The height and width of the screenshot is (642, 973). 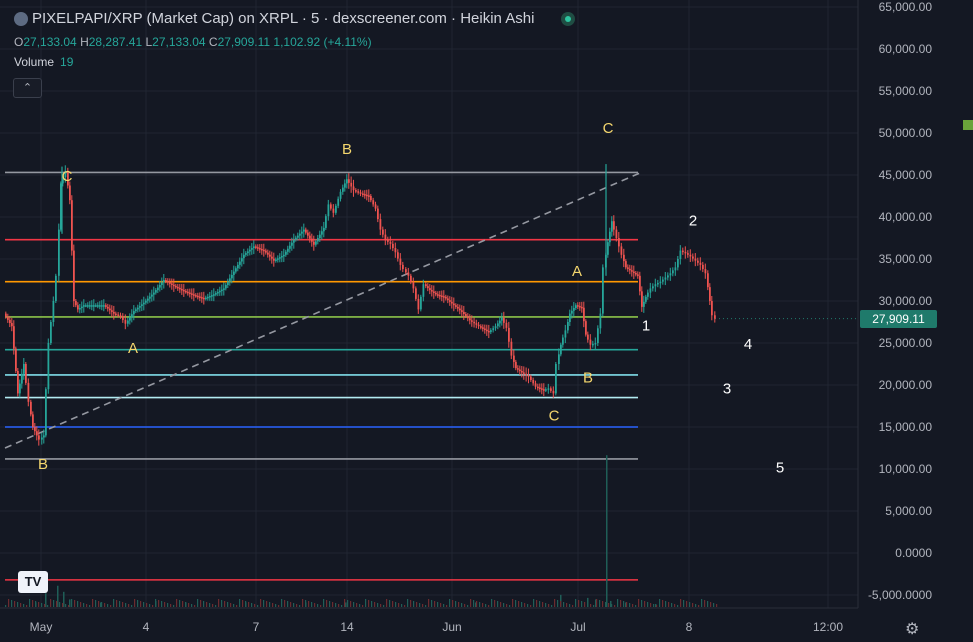 What do you see at coordinates (906, 217) in the screenshot?
I see `y-tick-label: 40,000.00` at bounding box center [906, 217].